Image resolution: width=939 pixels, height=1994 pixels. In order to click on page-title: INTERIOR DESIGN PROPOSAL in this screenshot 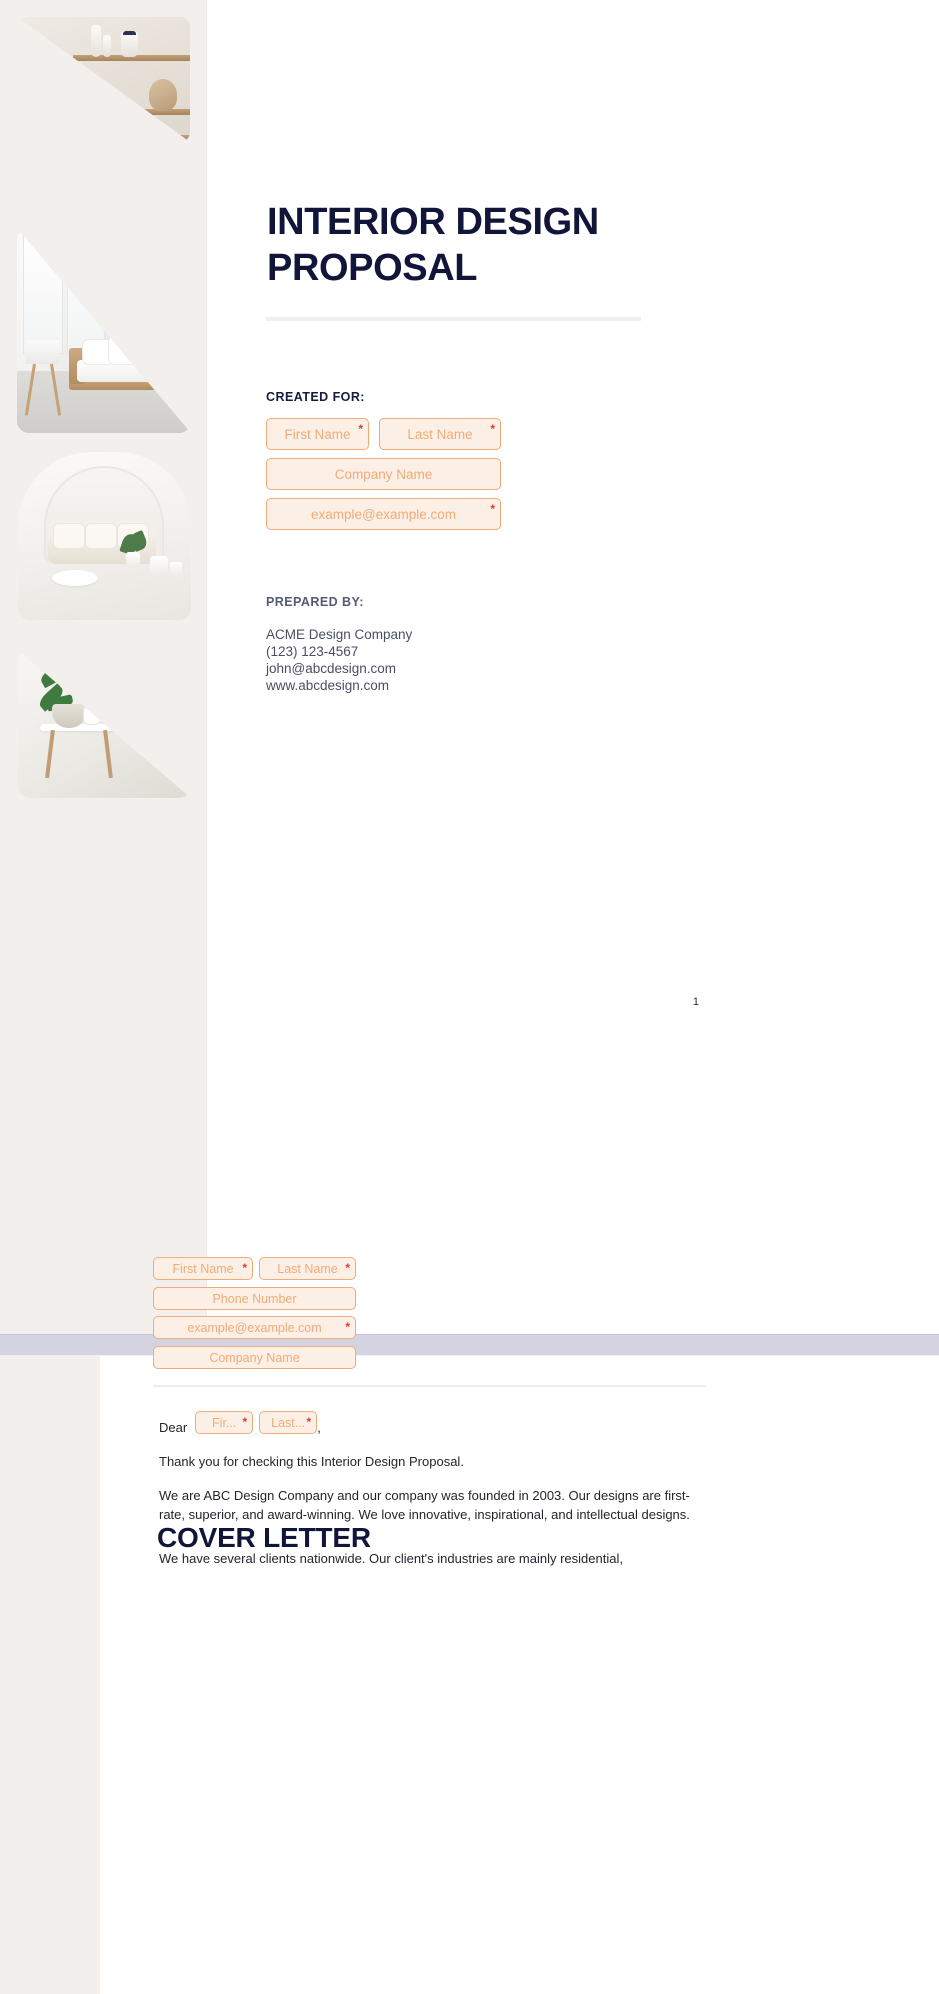, I will do `click(433, 245)`.